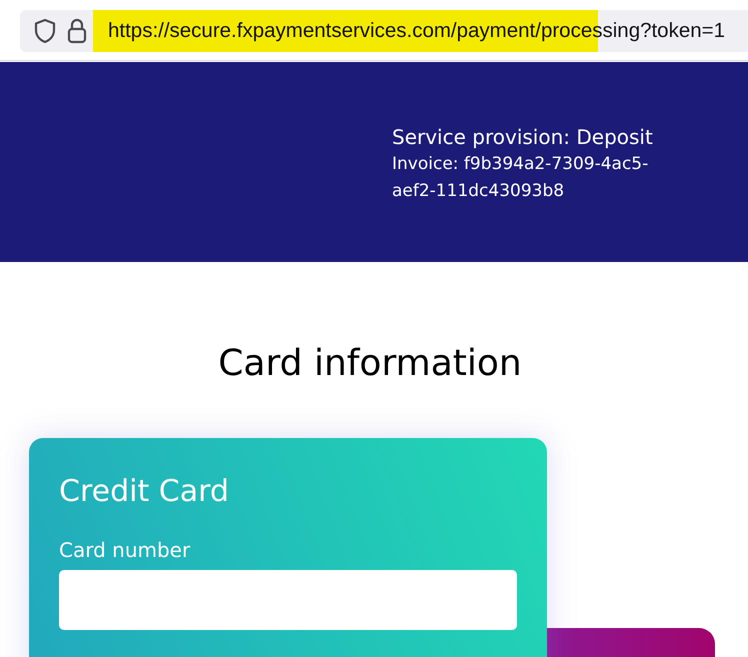  I want to click on invoice-text: Invoice: f9b394a2-7309-4ac5-aef2-111dc43093b8, so click(521, 178).